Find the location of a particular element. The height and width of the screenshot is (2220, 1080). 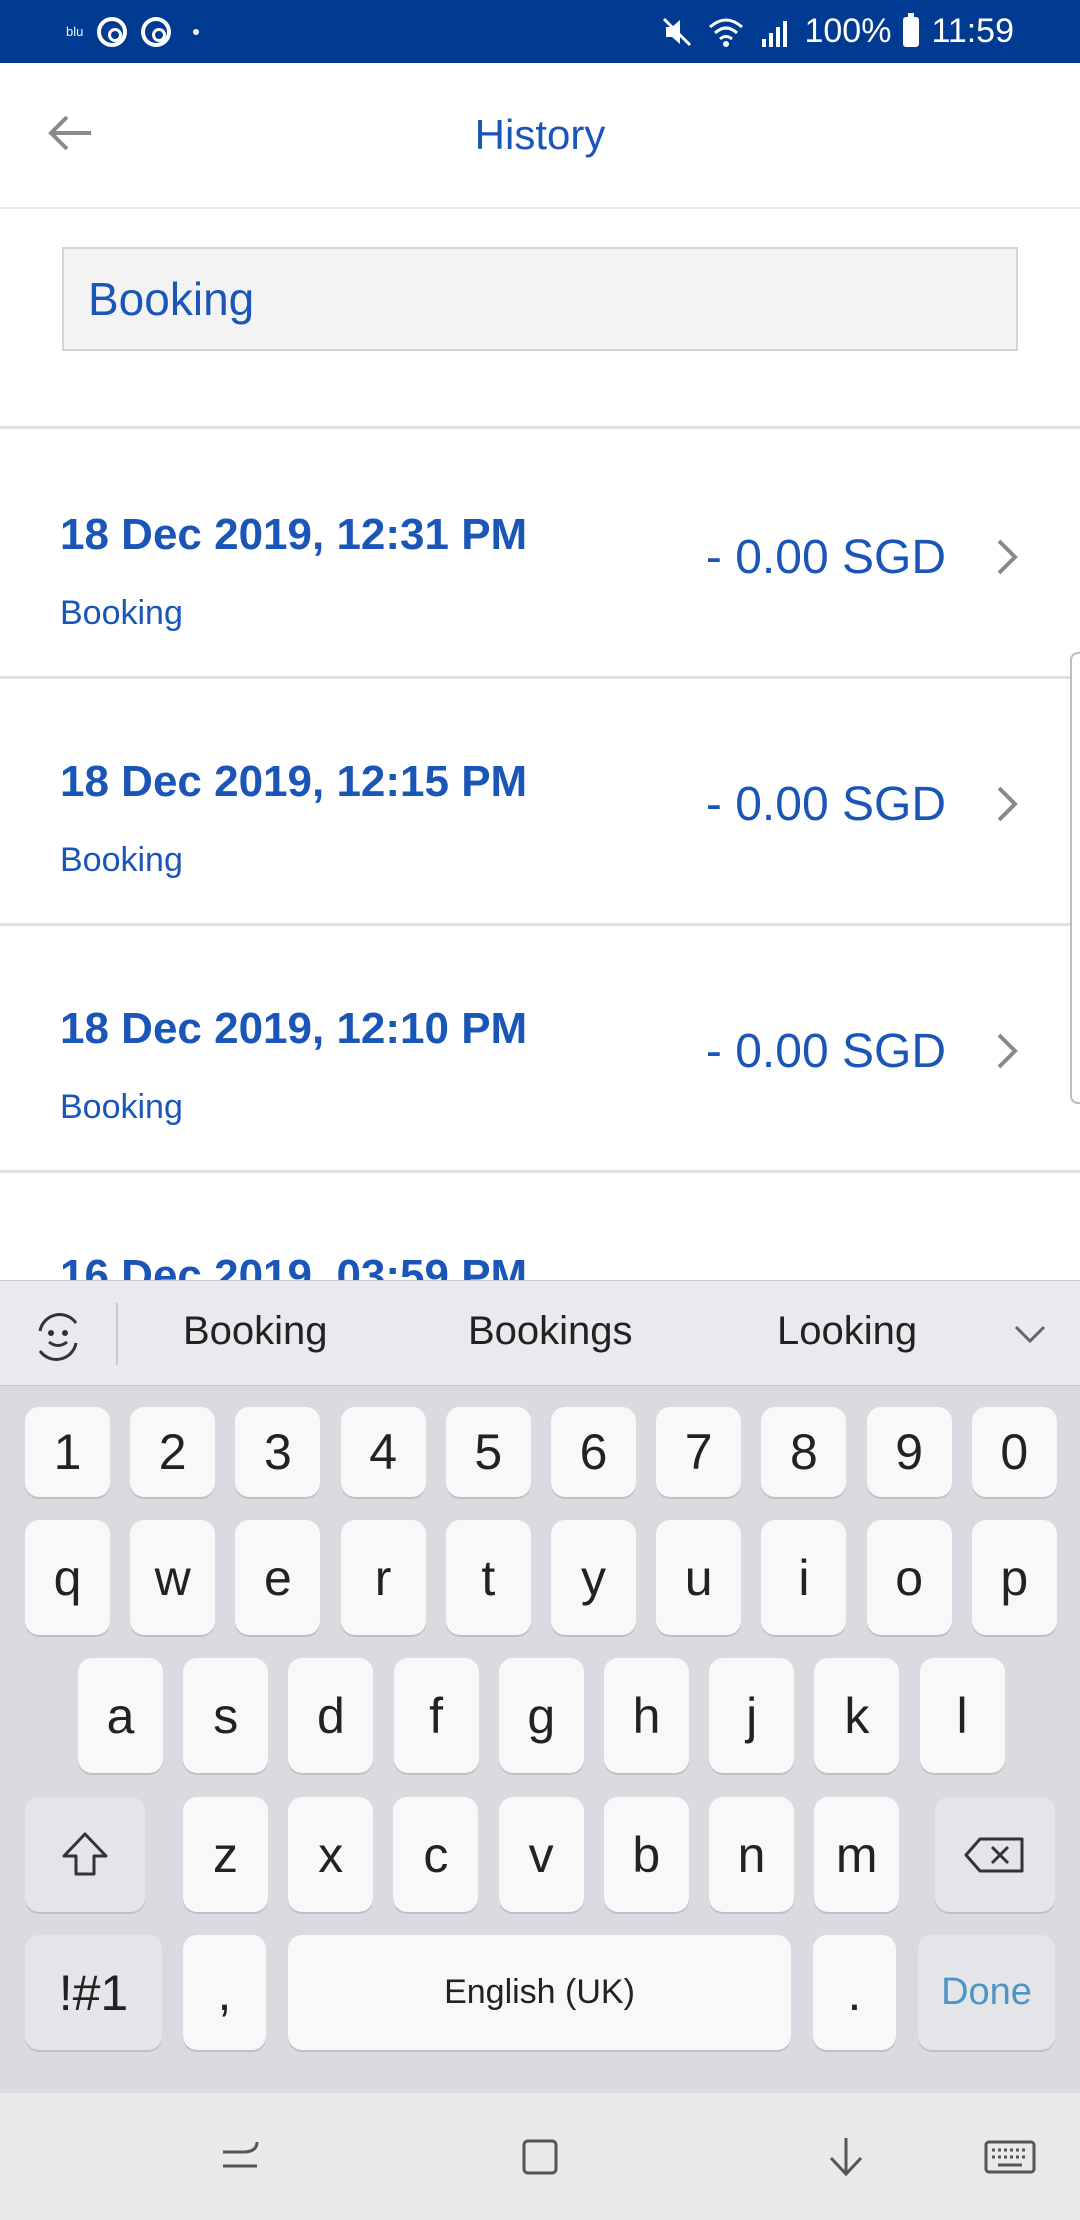

emoji-icon is located at coordinates (58, 1337).